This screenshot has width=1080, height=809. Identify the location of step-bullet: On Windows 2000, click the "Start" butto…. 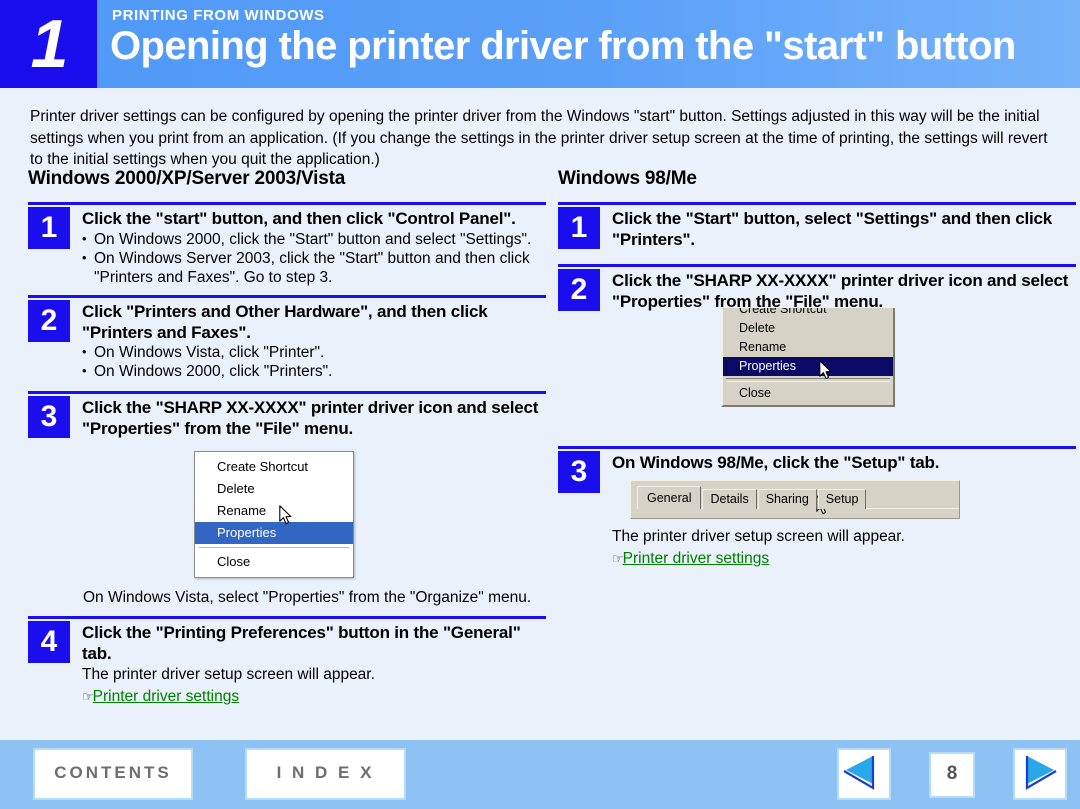
(314, 239).